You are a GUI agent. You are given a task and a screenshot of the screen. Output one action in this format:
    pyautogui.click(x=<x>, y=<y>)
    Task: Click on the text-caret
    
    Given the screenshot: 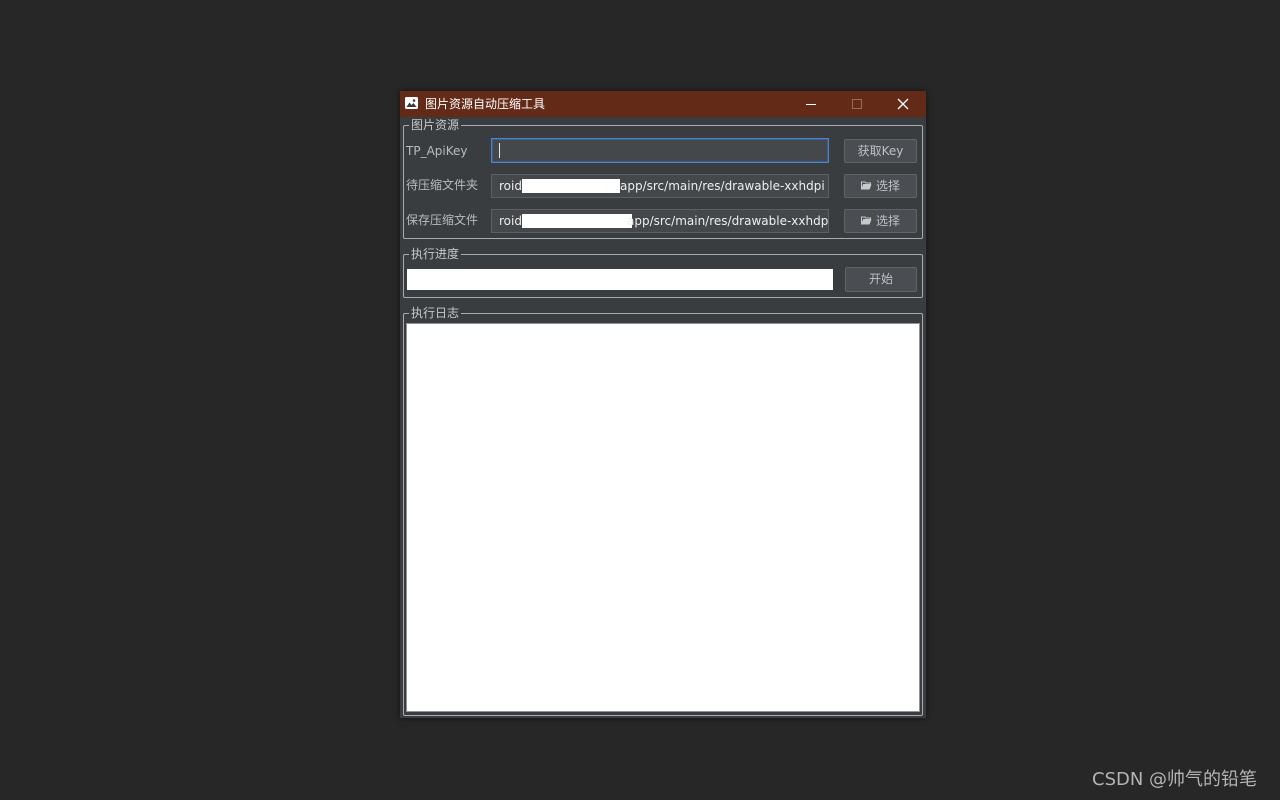 What is the action you would take?
    pyautogui.click(x=499, y=150)
    